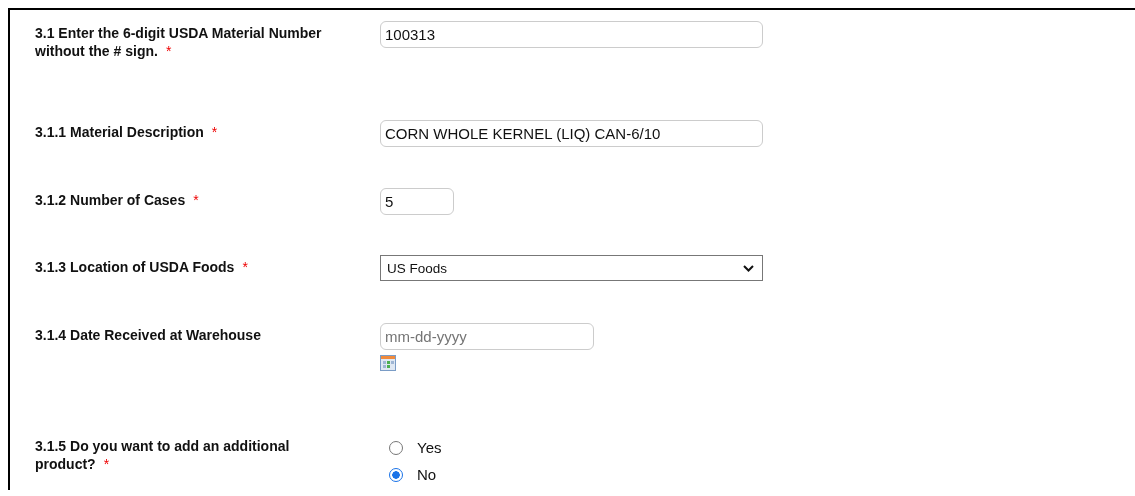  I want to click on input-field: 5, so click(417, 201).